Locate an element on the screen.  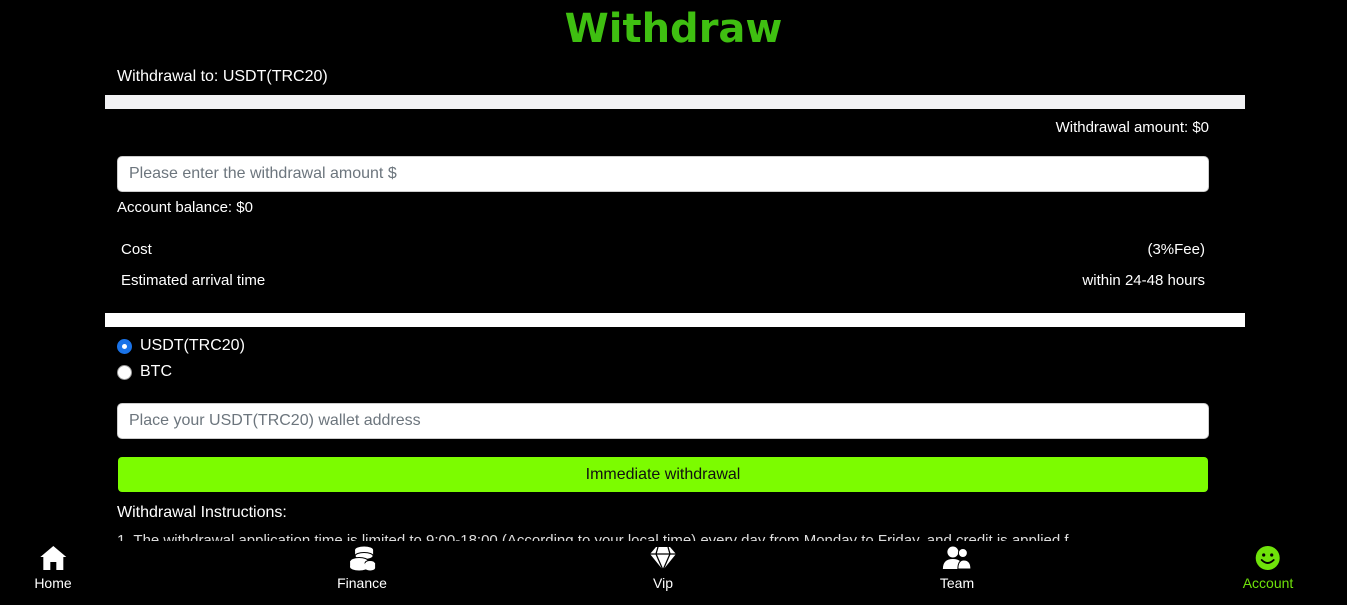
arrival-time-label: Estimated arrival time is located at coordinates (193, 280).